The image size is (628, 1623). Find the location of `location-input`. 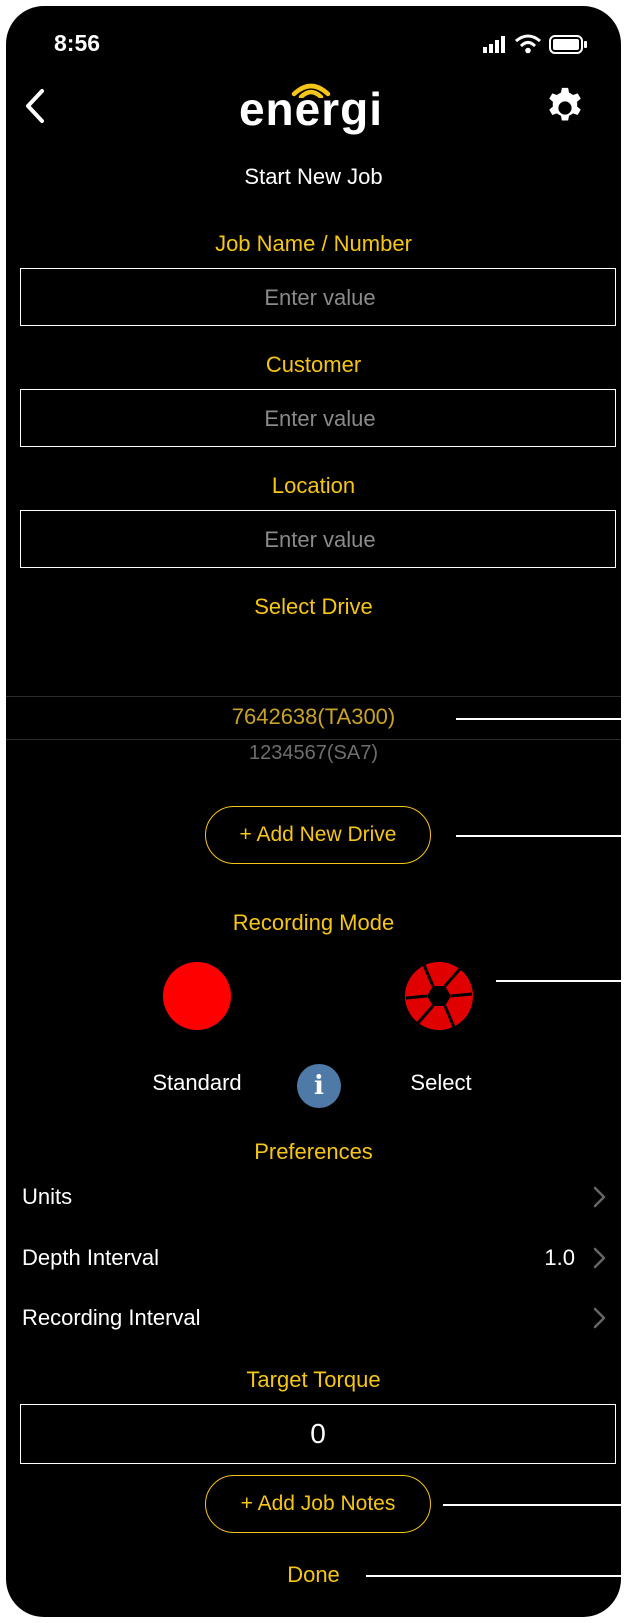

location-input is located at coordinates (320, 540).